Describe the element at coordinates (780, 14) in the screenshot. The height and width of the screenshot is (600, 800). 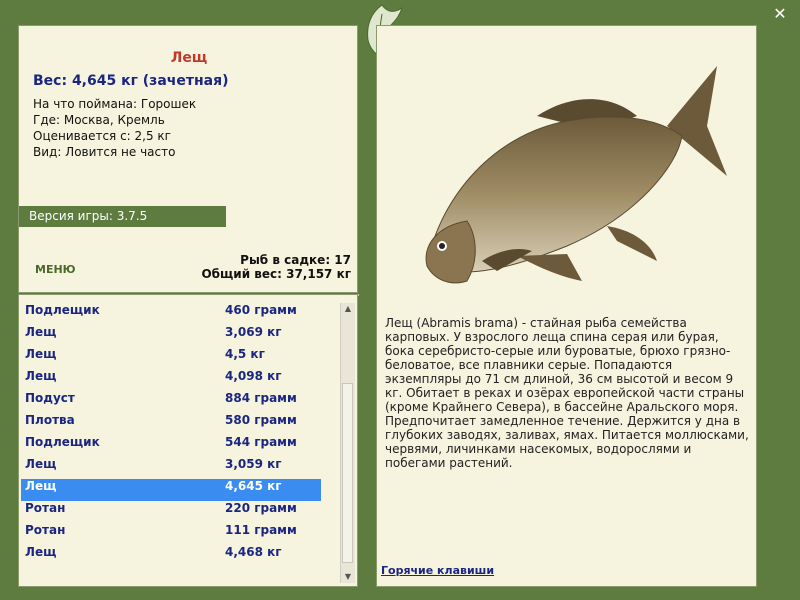
I see `close-icon: ✕` at that location.